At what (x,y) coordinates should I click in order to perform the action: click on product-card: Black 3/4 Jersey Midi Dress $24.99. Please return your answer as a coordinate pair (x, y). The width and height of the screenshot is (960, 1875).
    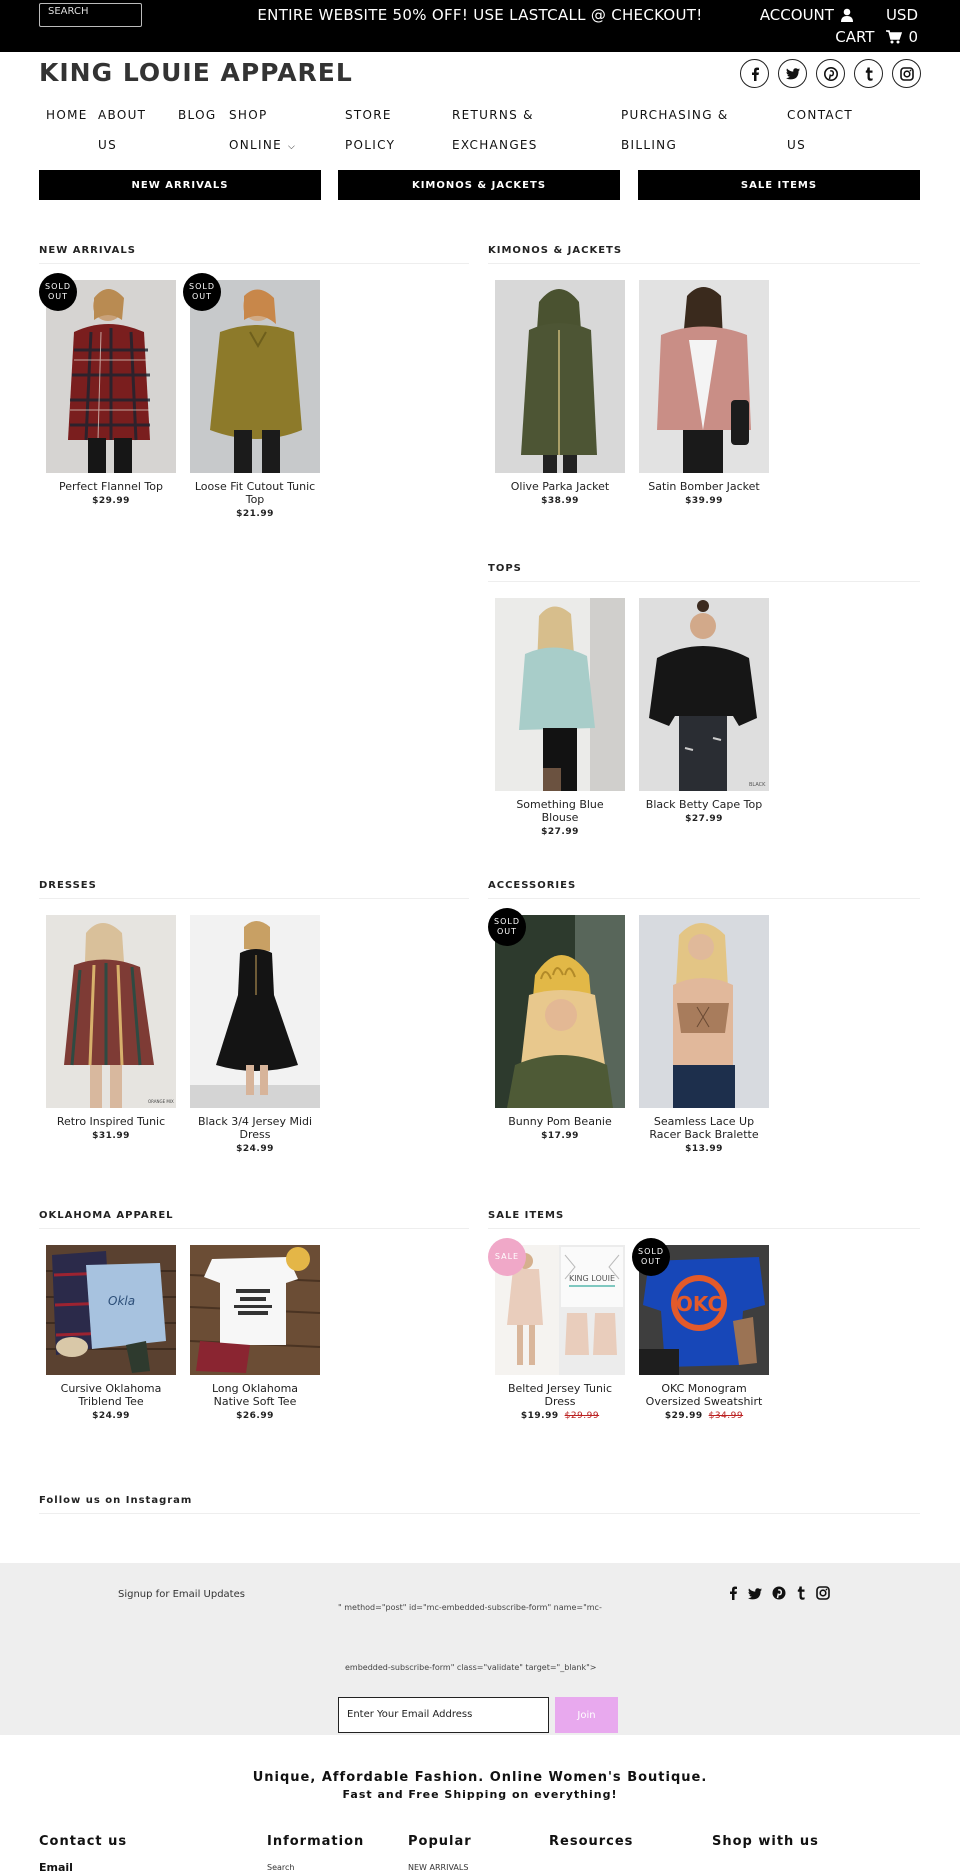
    Looking at the image, I should click on (255, 1034).